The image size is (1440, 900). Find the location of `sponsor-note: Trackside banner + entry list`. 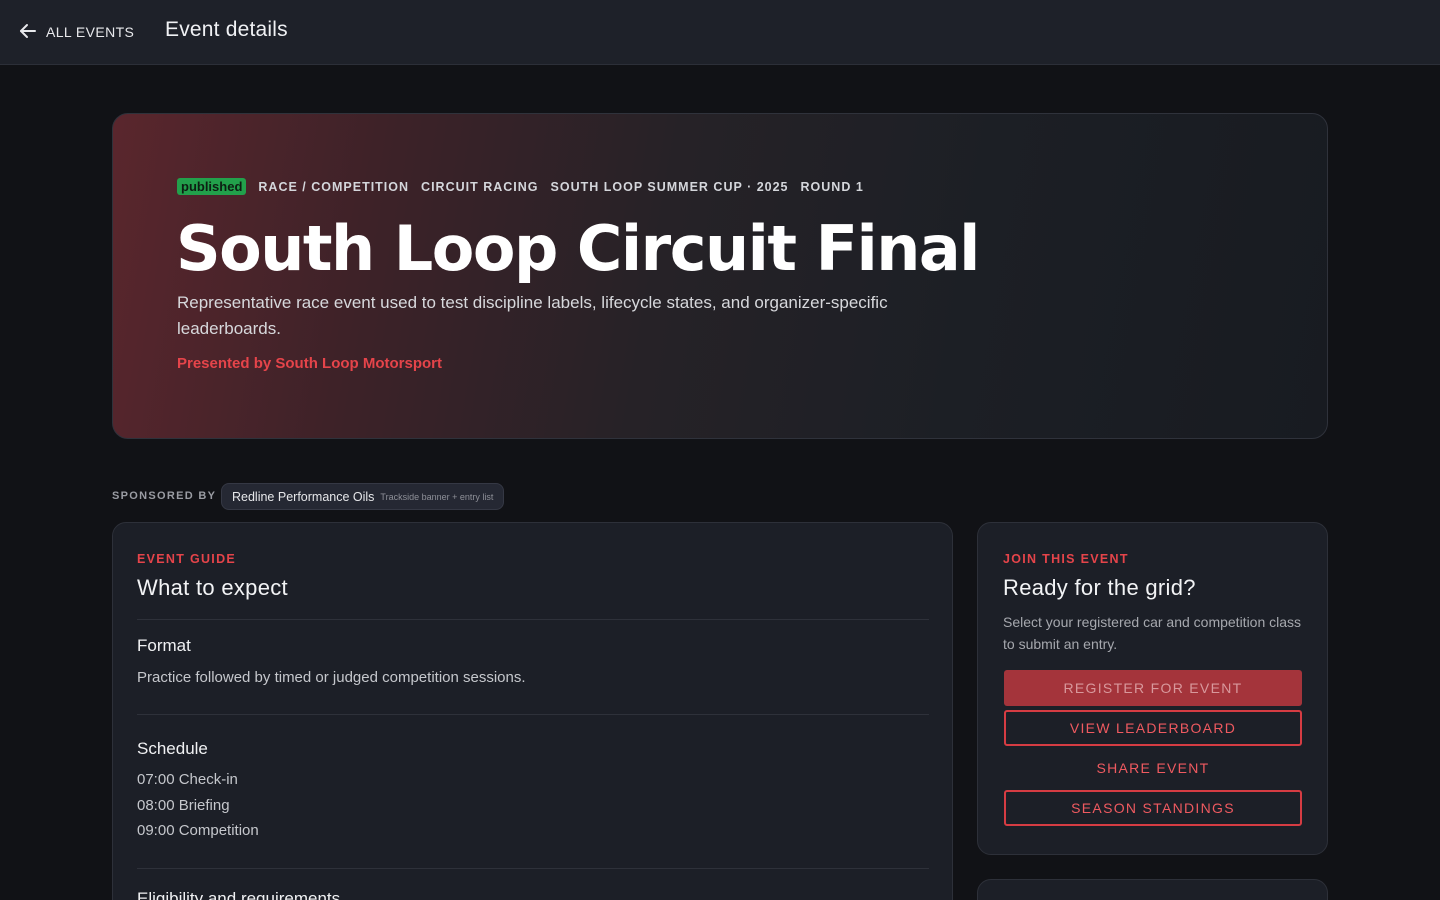

sponsor-note: Trackside banner + entry list is located at coordinates (437, 496).